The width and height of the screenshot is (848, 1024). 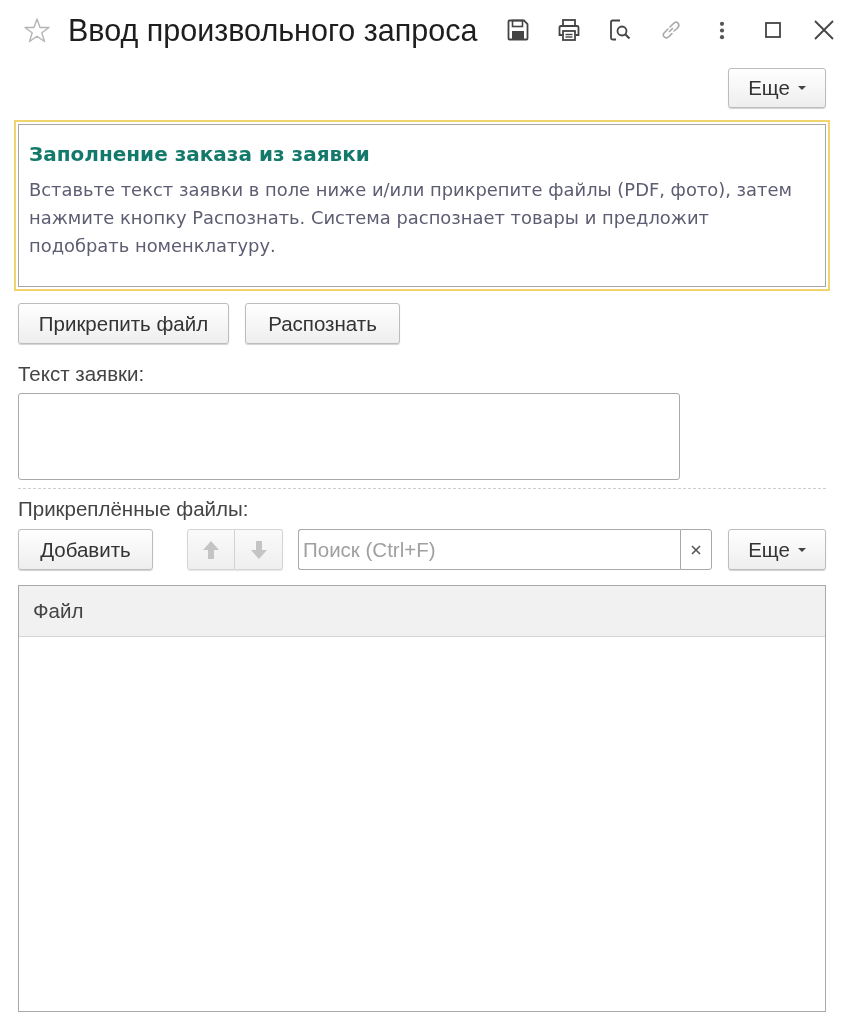 What do you see at coordinates (518, 30) in the screenshot?
I see `save-icon` at bounding box center [518, 30].